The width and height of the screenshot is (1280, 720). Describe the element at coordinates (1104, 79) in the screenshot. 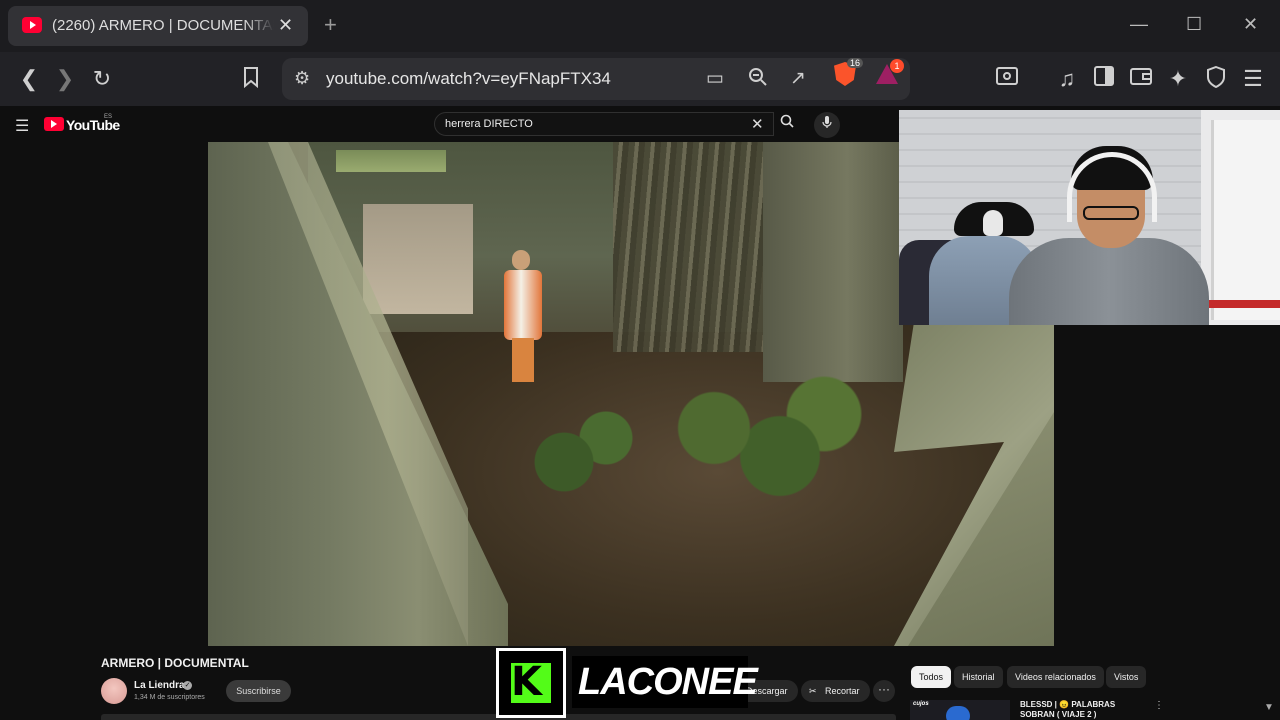

I see `sidebar-icon` at that location.